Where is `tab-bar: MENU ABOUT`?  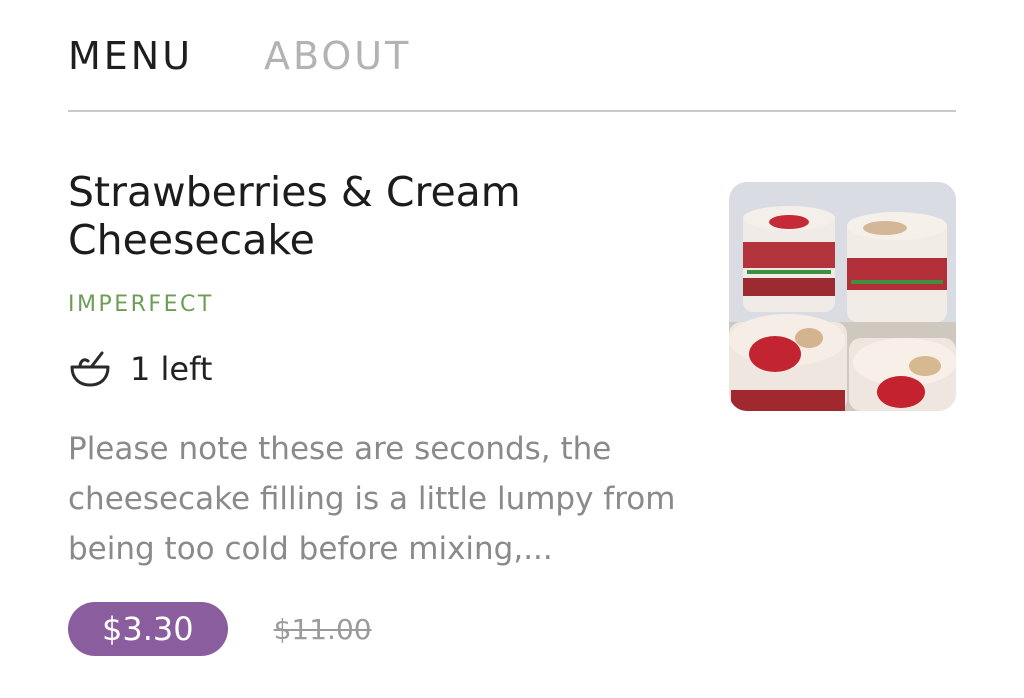 tab-bar: MENU ABOUT is located at coordinates (512, 71).